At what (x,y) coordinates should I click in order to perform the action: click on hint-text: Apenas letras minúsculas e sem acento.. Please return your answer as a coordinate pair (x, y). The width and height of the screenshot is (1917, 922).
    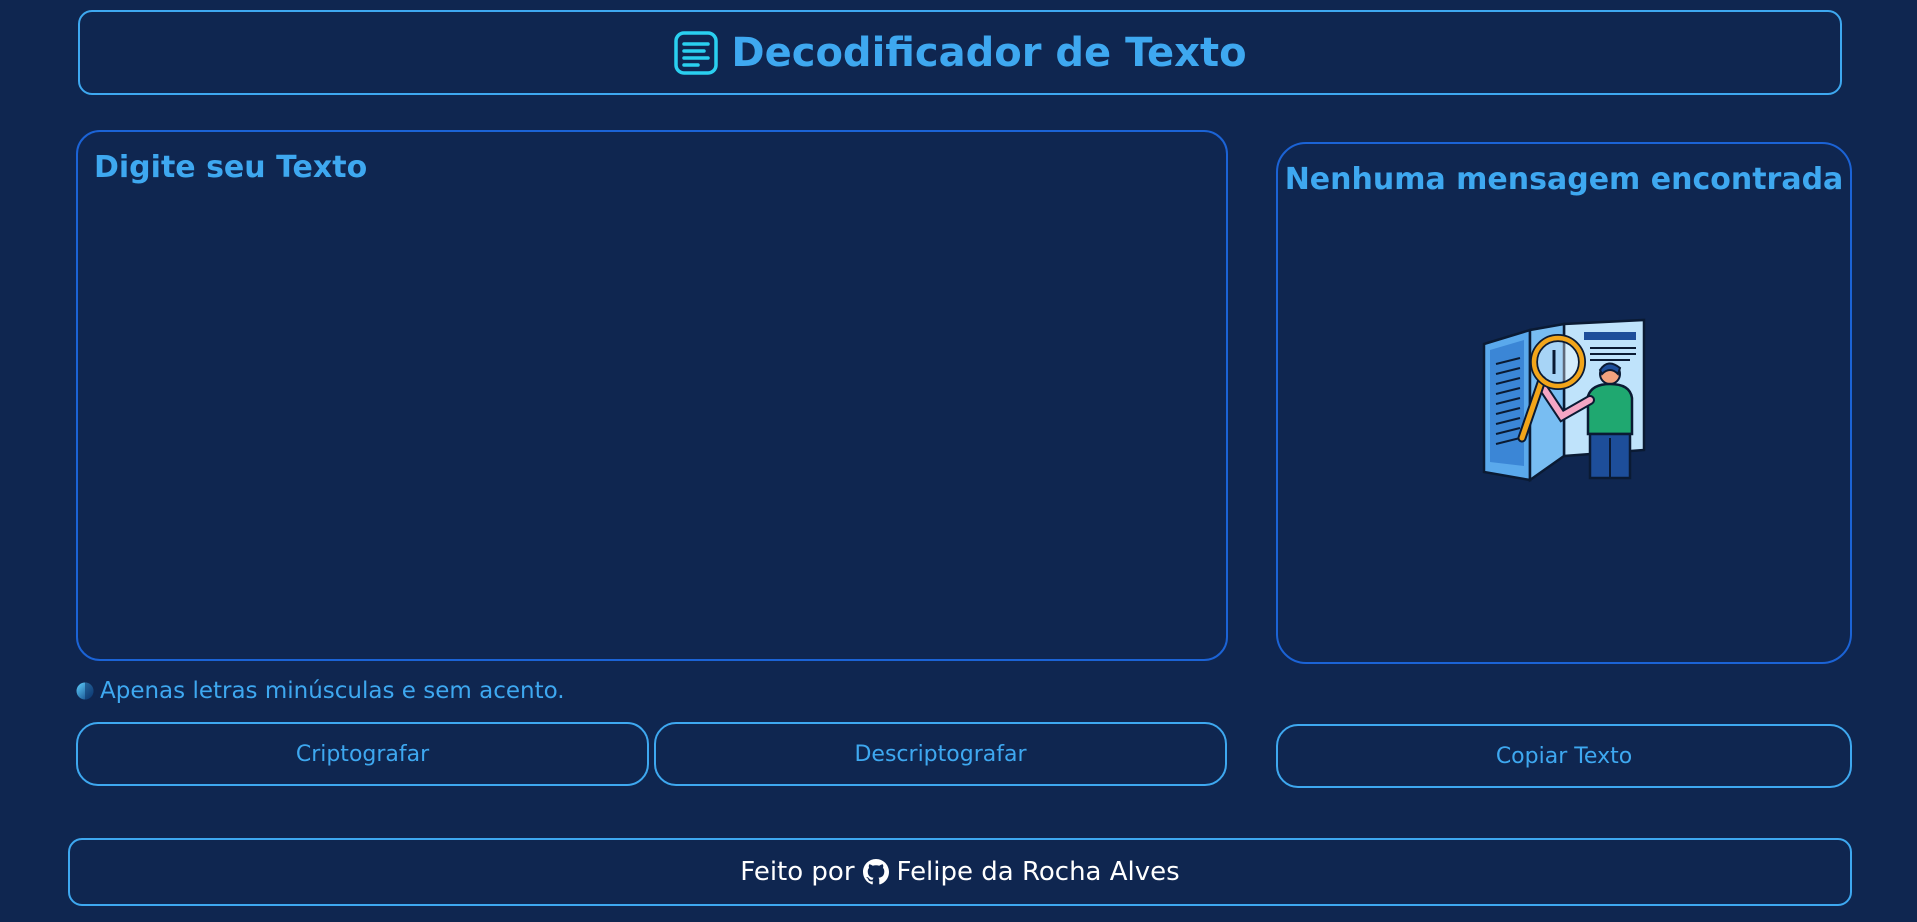
    Looking at the image, I should click on (332, 691).